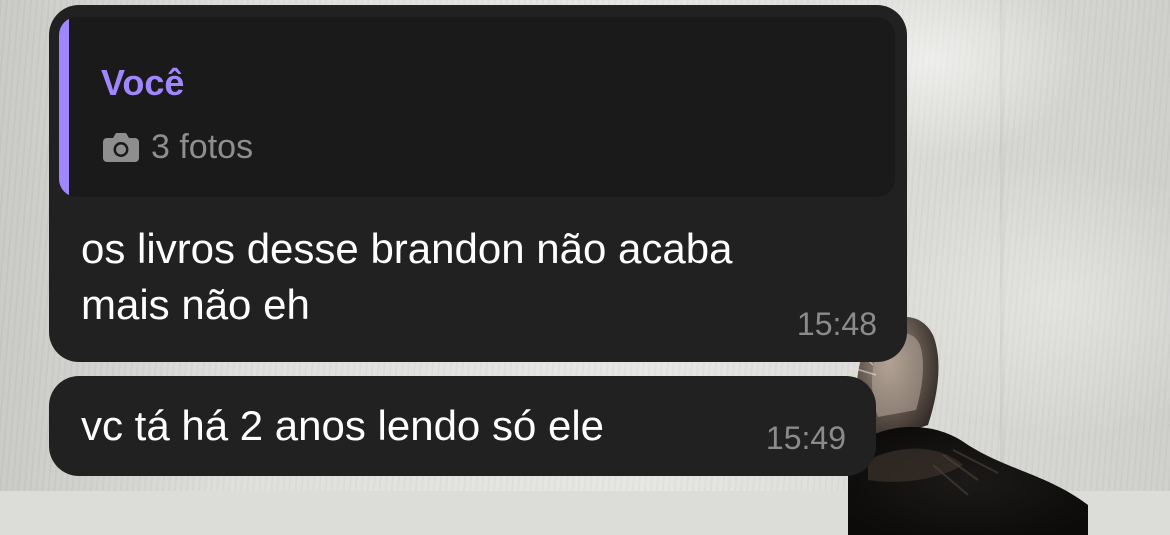 Image resolution: width=1170 pixels, height=535 pixels. Describe the element at coordinates (343, 425) in the screenshot. I see `message-text: vc tá há 2 anos lendo só ele` at that location.